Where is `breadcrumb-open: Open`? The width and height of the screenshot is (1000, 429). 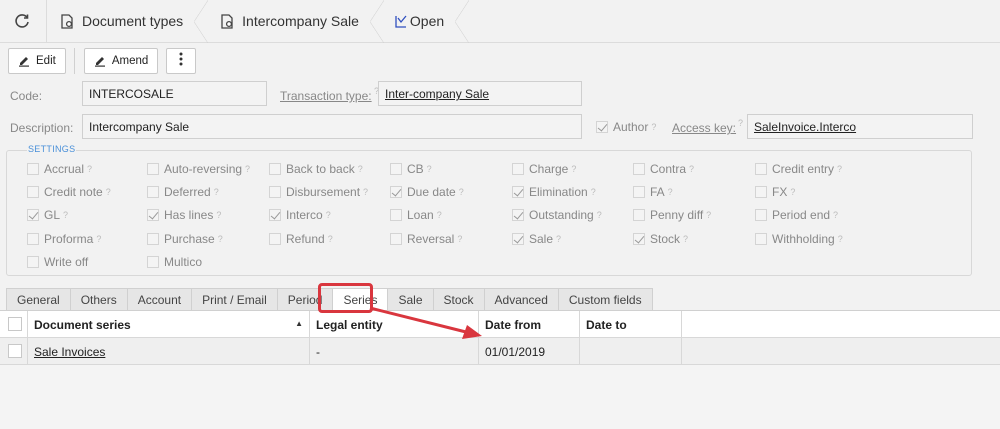
breadcrumb-open: Open is located at coordinates (423, 21).